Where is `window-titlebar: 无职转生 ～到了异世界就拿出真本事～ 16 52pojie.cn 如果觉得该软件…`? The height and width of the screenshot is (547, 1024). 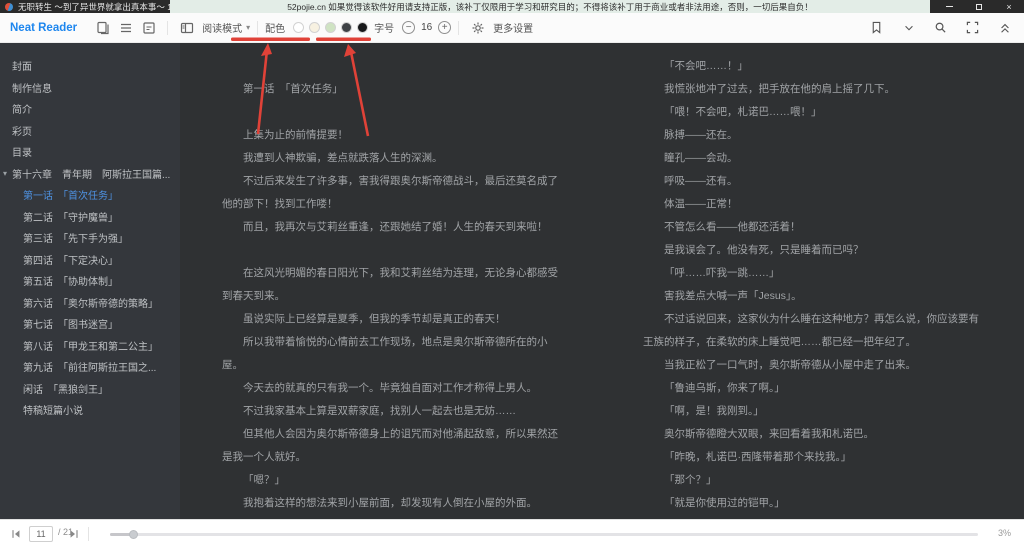 window-titlebar: 无职转生 ～到了异世界就拿出真本事～ 16 52pojie.cn 如果觉得该软件… is located at coordinates (512, 6).